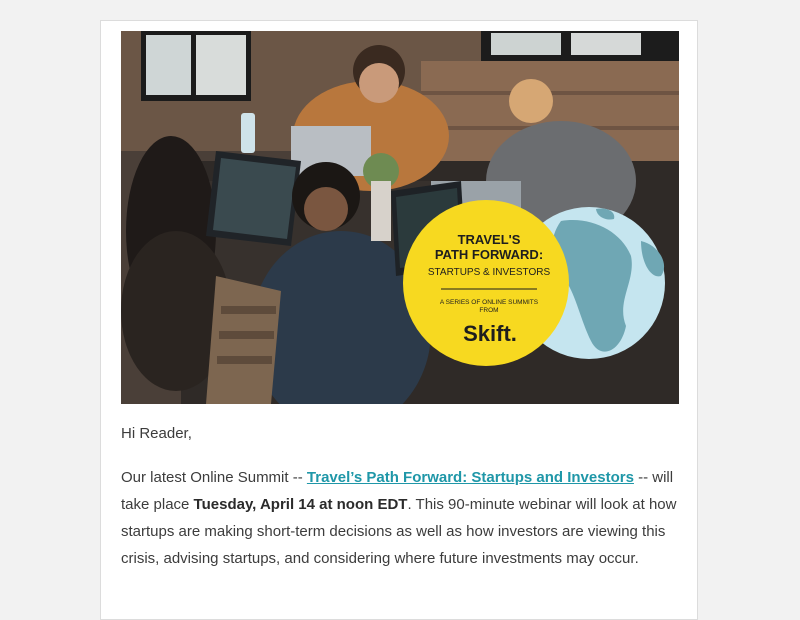  I want to click on badge-subtitle: STARTUPS & INVESTORS, so click(489, 272).